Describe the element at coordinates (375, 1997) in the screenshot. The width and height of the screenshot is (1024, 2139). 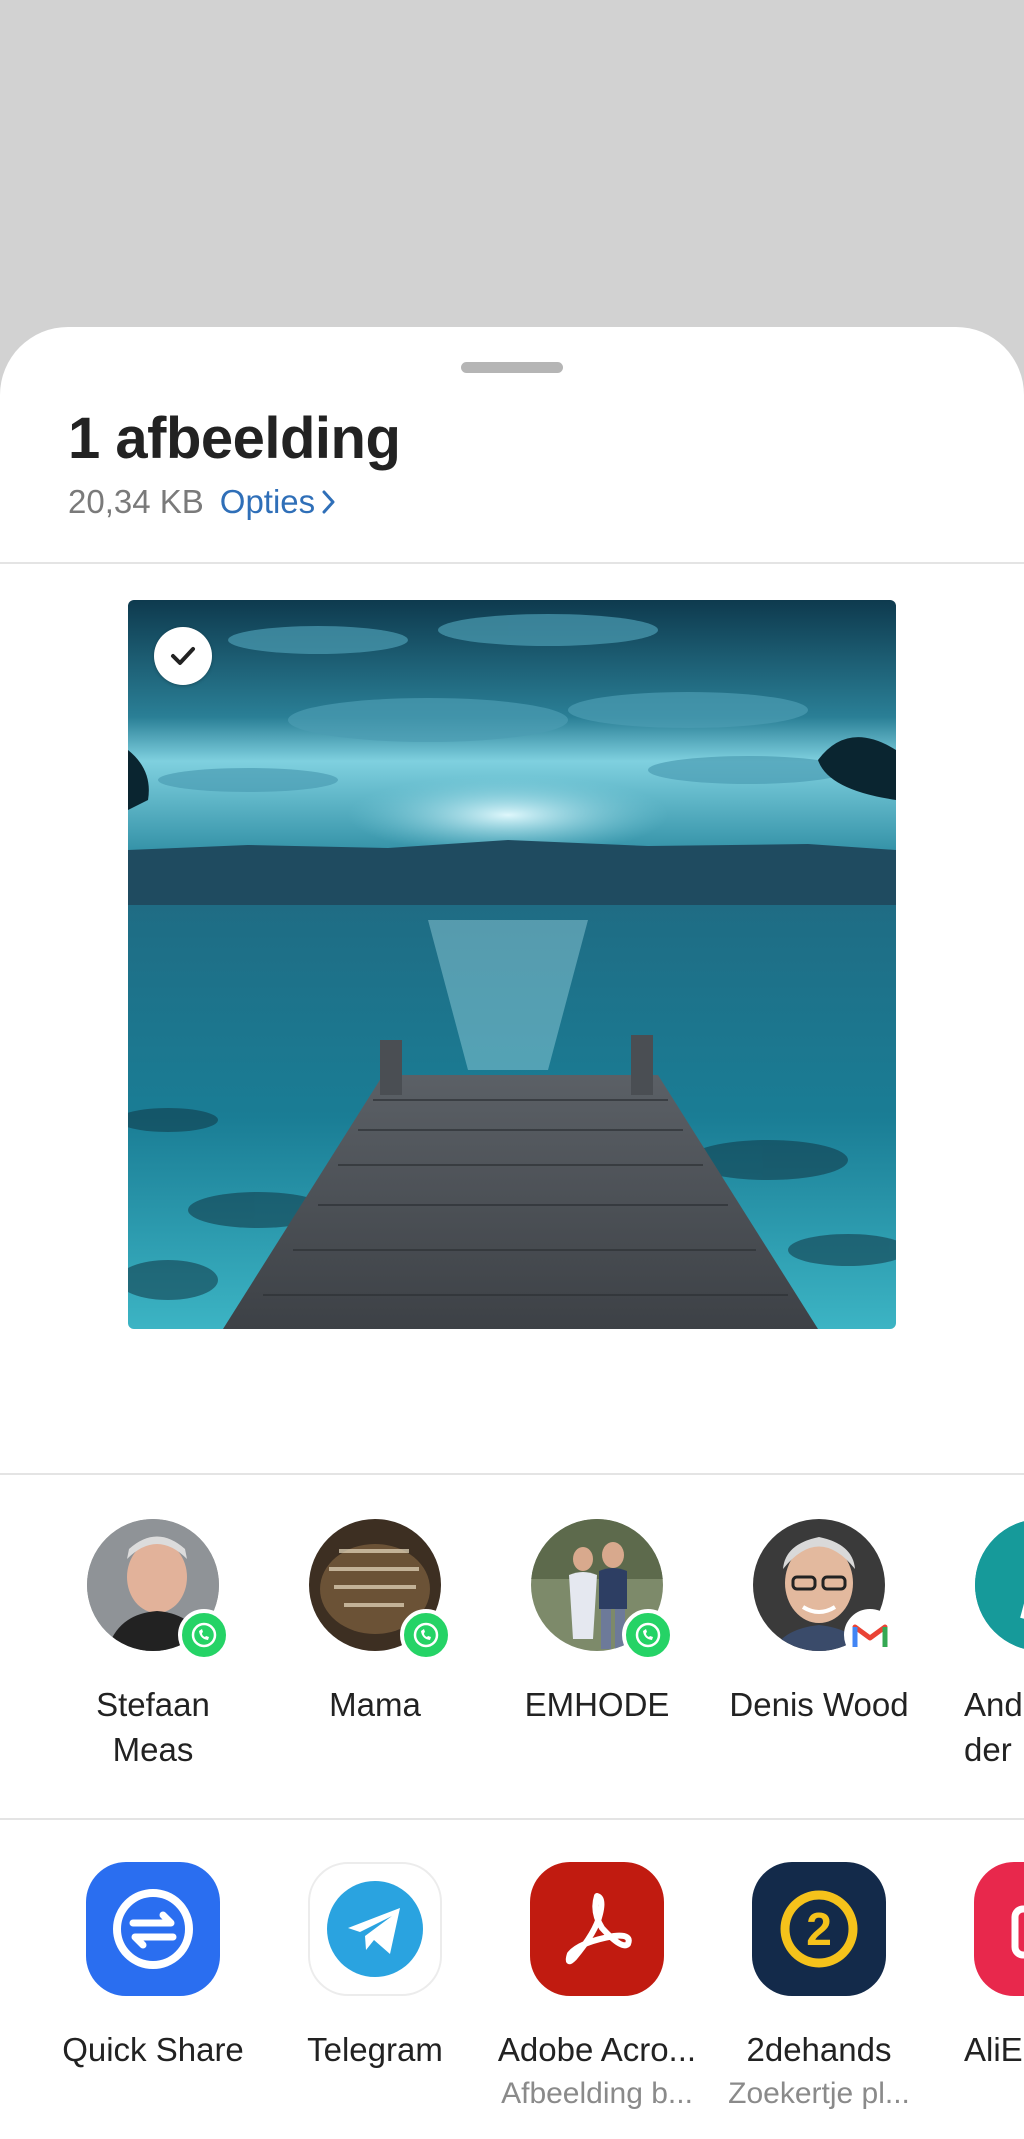
I see `app-telegram: Telegram` at that location.